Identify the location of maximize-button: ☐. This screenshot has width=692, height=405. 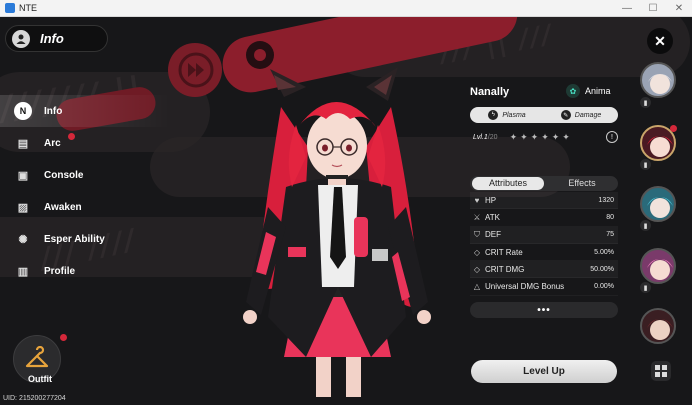
(653, 8).